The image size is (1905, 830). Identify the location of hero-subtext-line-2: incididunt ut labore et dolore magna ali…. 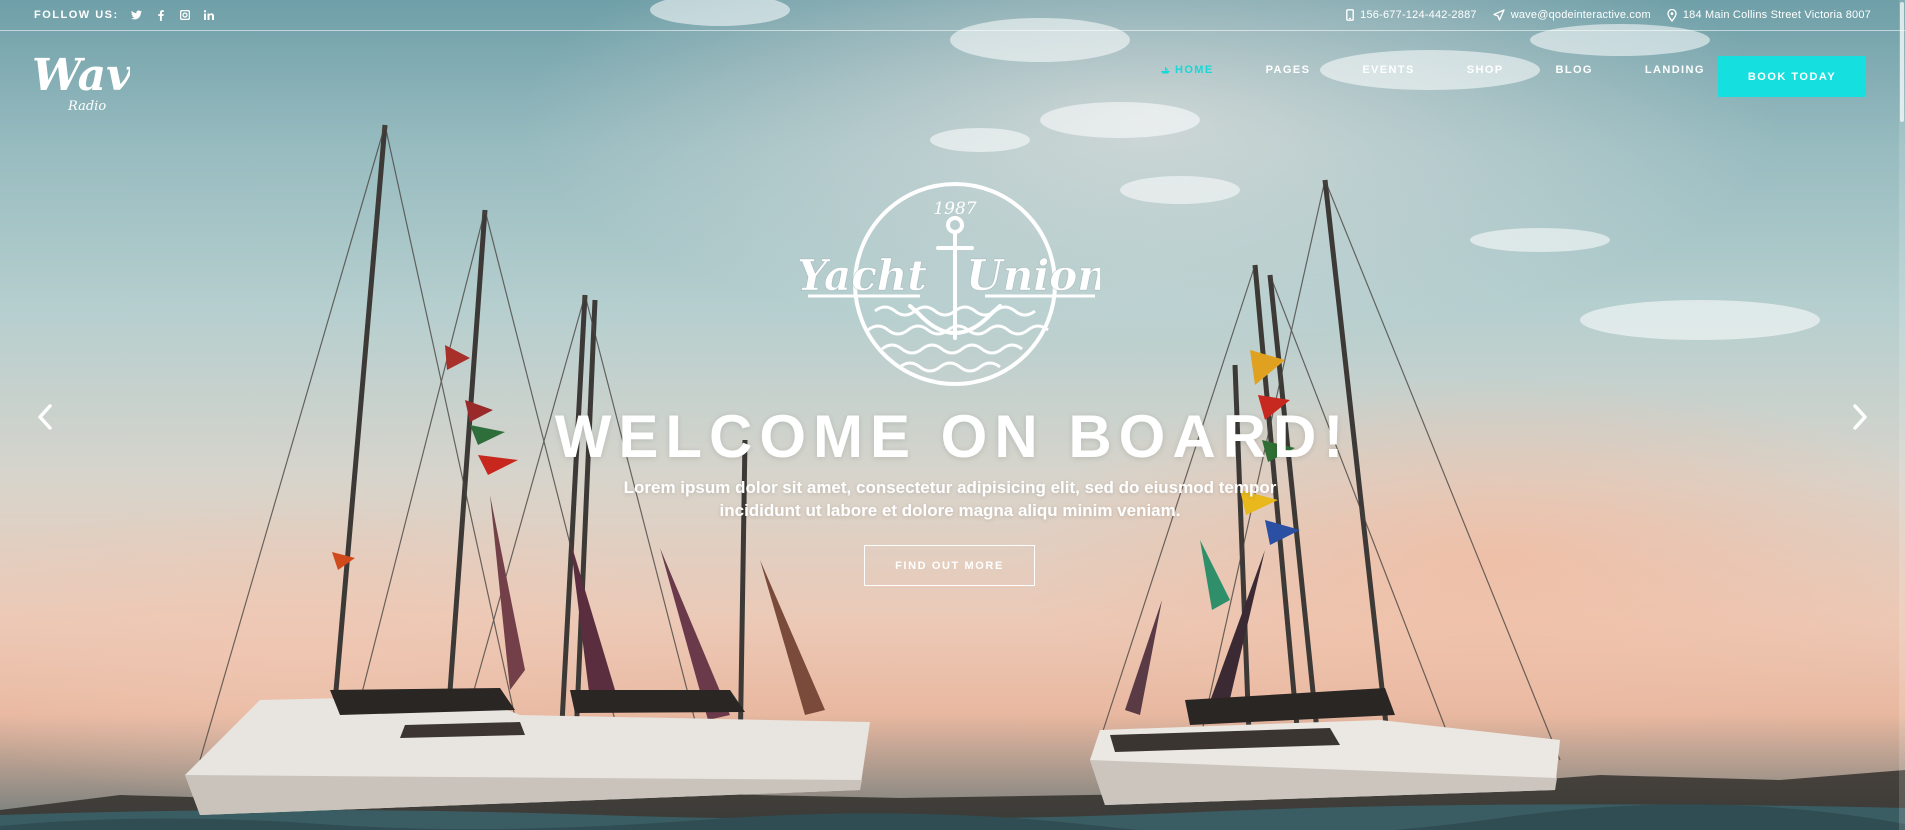
(950, 510).